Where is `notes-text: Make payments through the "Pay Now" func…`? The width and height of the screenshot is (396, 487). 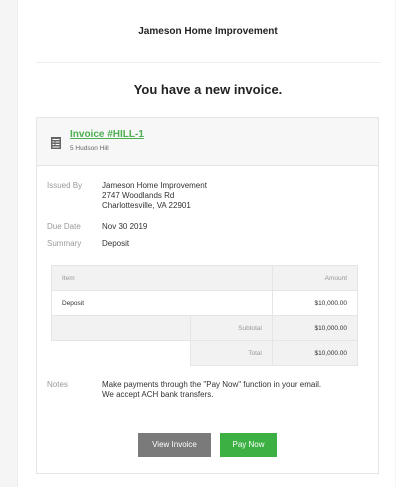 notes-text: Make payments through the "Pay Now" func… is located at coordinates (239, 390).